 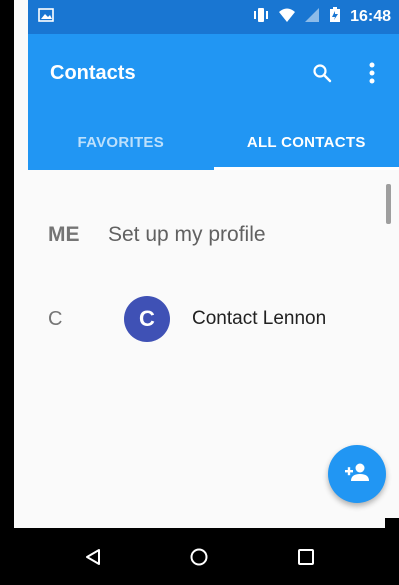 I want to click on vibrate-icon, so click(x=261, y=17).